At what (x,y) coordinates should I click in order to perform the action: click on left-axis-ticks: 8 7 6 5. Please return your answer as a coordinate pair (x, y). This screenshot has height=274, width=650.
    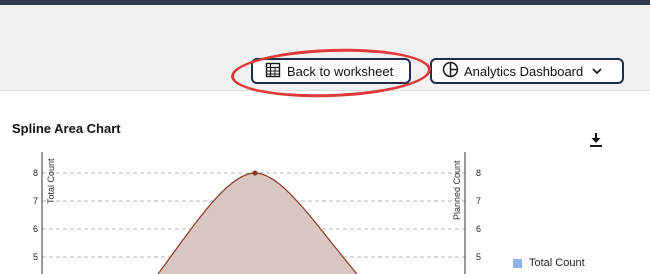
    Looking at the image, I should click on (35, 215).